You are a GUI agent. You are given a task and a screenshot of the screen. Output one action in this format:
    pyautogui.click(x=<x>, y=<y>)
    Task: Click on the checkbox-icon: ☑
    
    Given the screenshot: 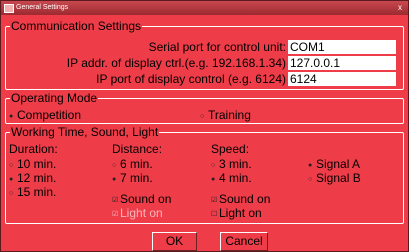 What is the action you would take?
    pyautogui.click(x=115, y=214)
    